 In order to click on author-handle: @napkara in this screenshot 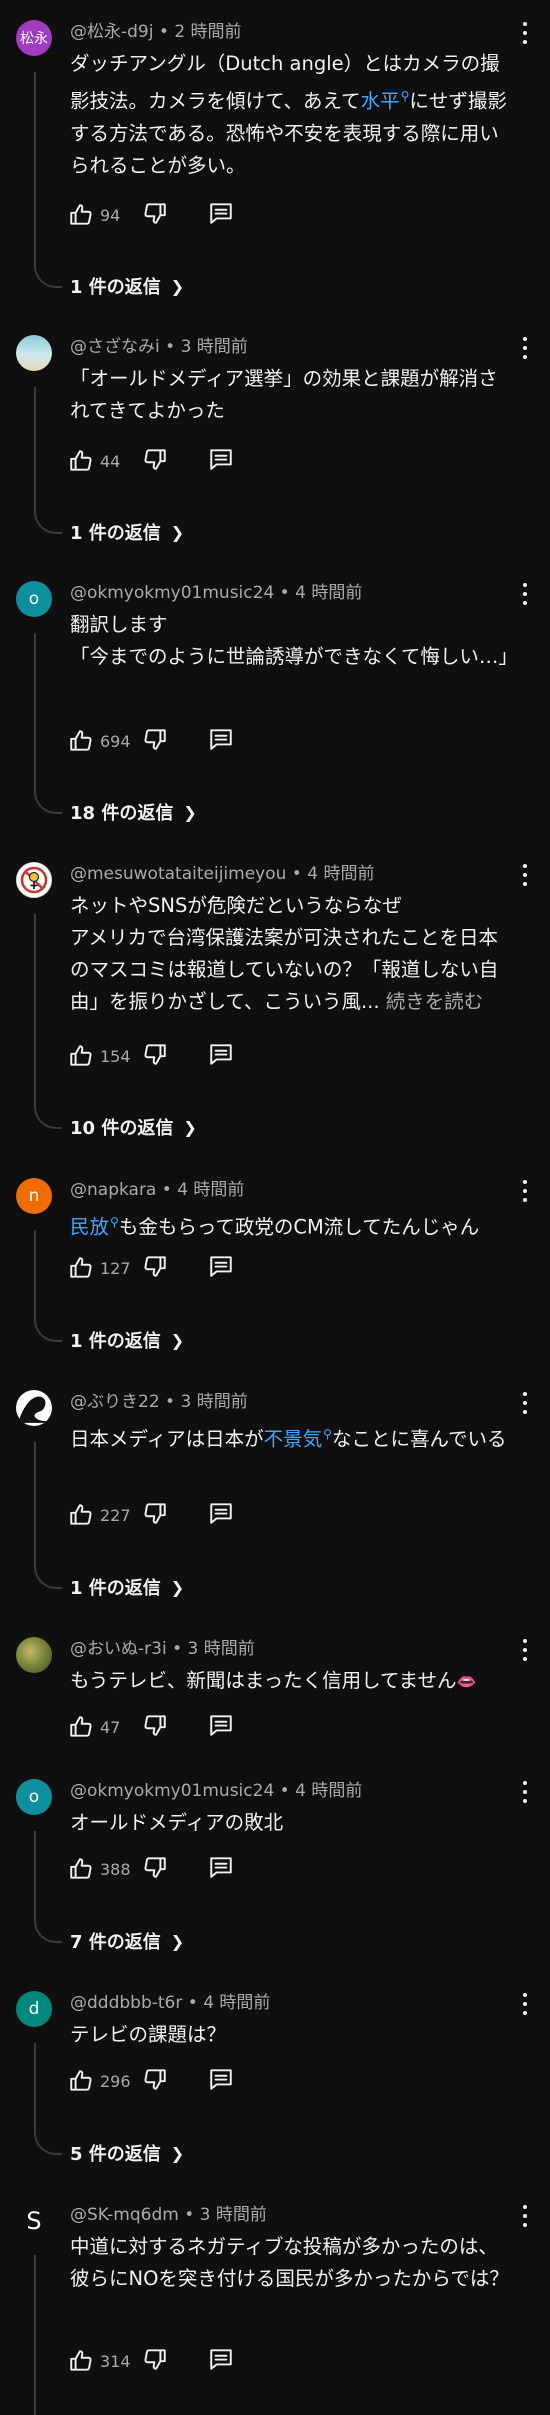, I will do `click(113, 1190)`.